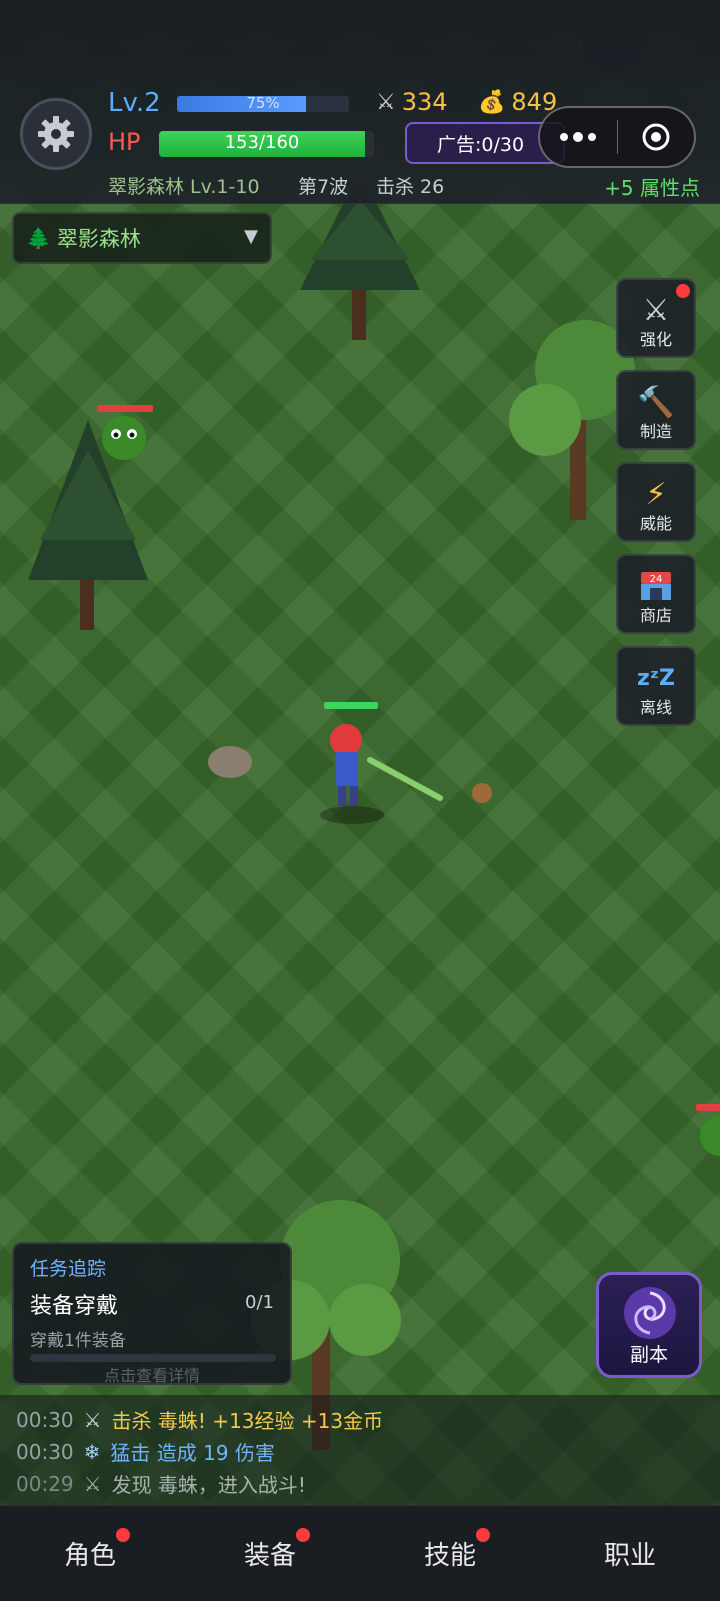 The height and width of the screenshot is (1601, 720). I want to click on more-button, so click(578, 137).